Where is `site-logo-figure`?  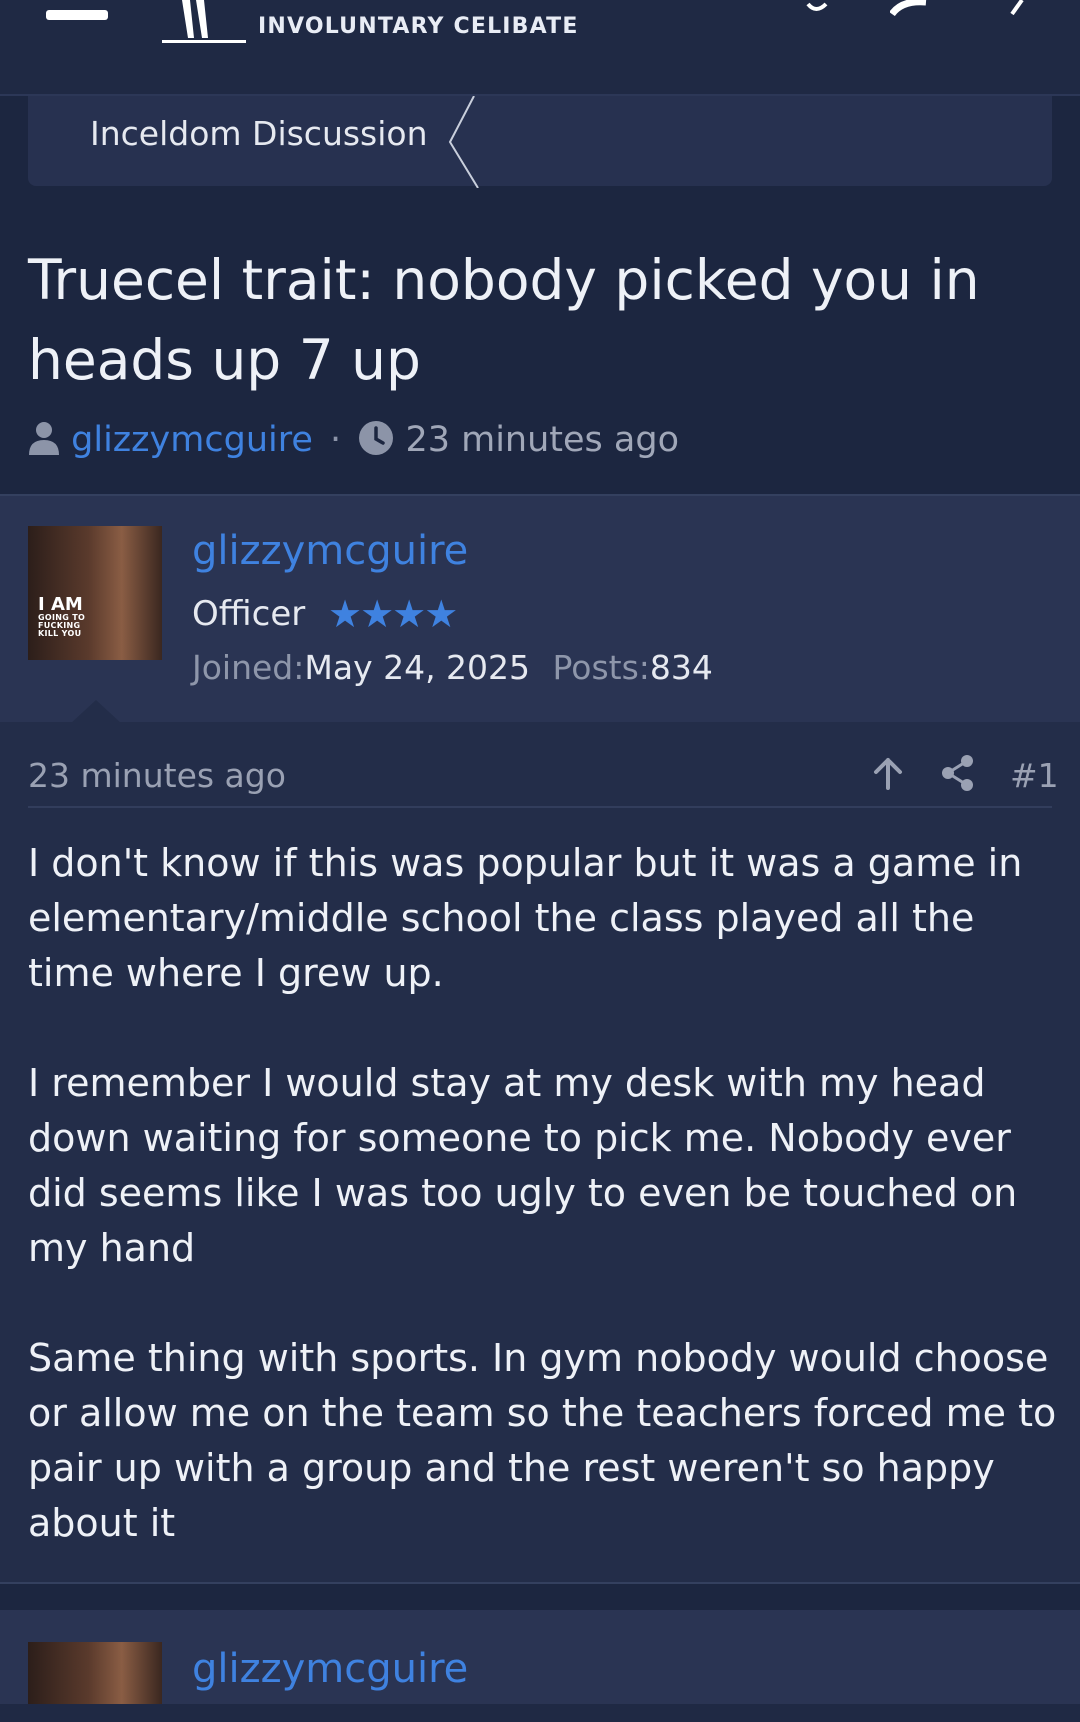
site-logo-figure is located at coordinates (203, 22).